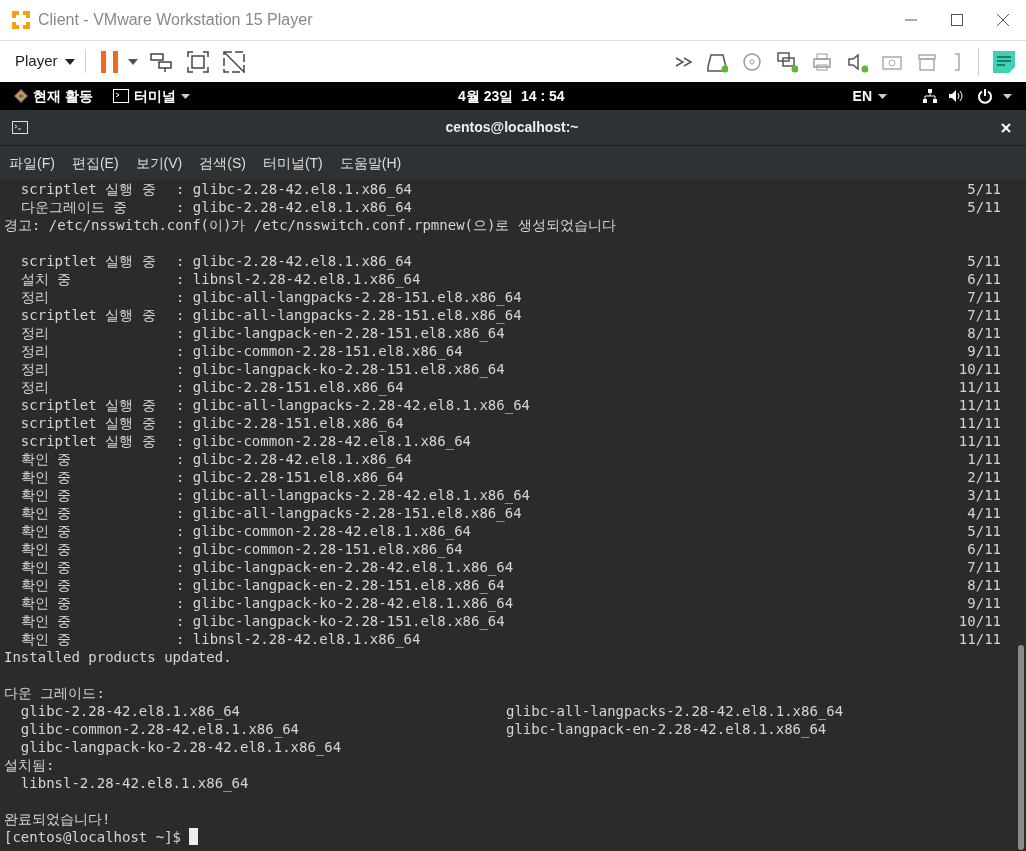 This screenshot has width=1026, height=851. Describe the element at coordinates (984, 513) in the screenshot. I see `progress-count: 4/11` at that location.